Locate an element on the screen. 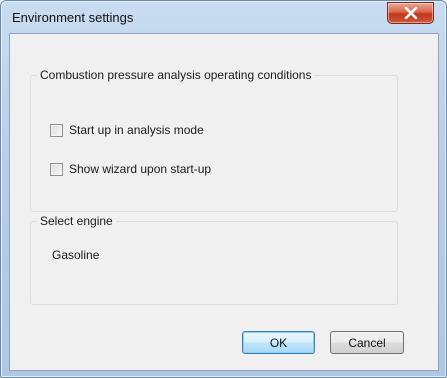 This screenshot has height=378, width=447. show-wizard-option: Show wizard upon start-up is located at coordinates (130, 169).